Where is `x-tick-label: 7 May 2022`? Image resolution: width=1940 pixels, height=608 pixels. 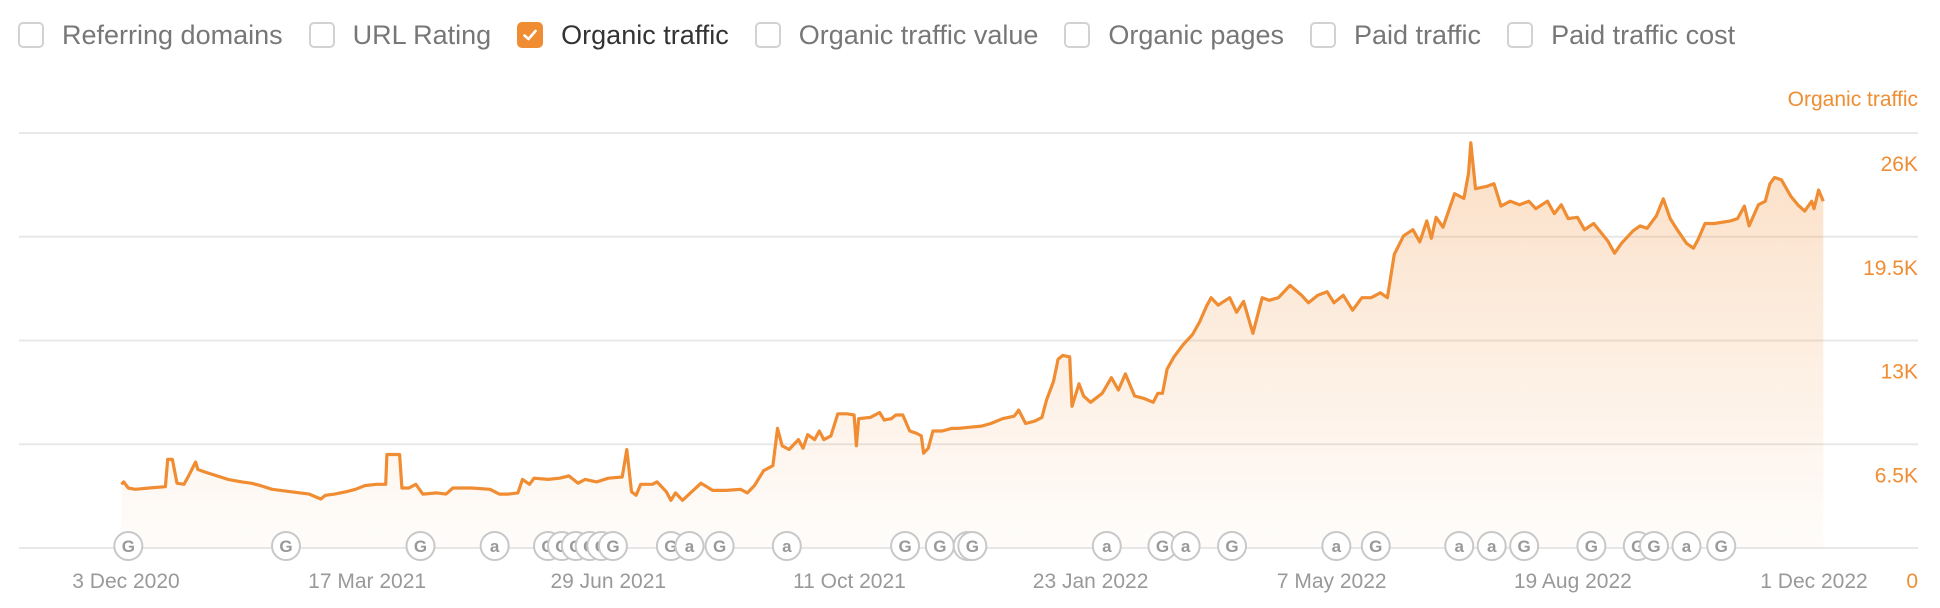
x-tick-label: 7 May 2022 is located at coordinates (1332, 581).